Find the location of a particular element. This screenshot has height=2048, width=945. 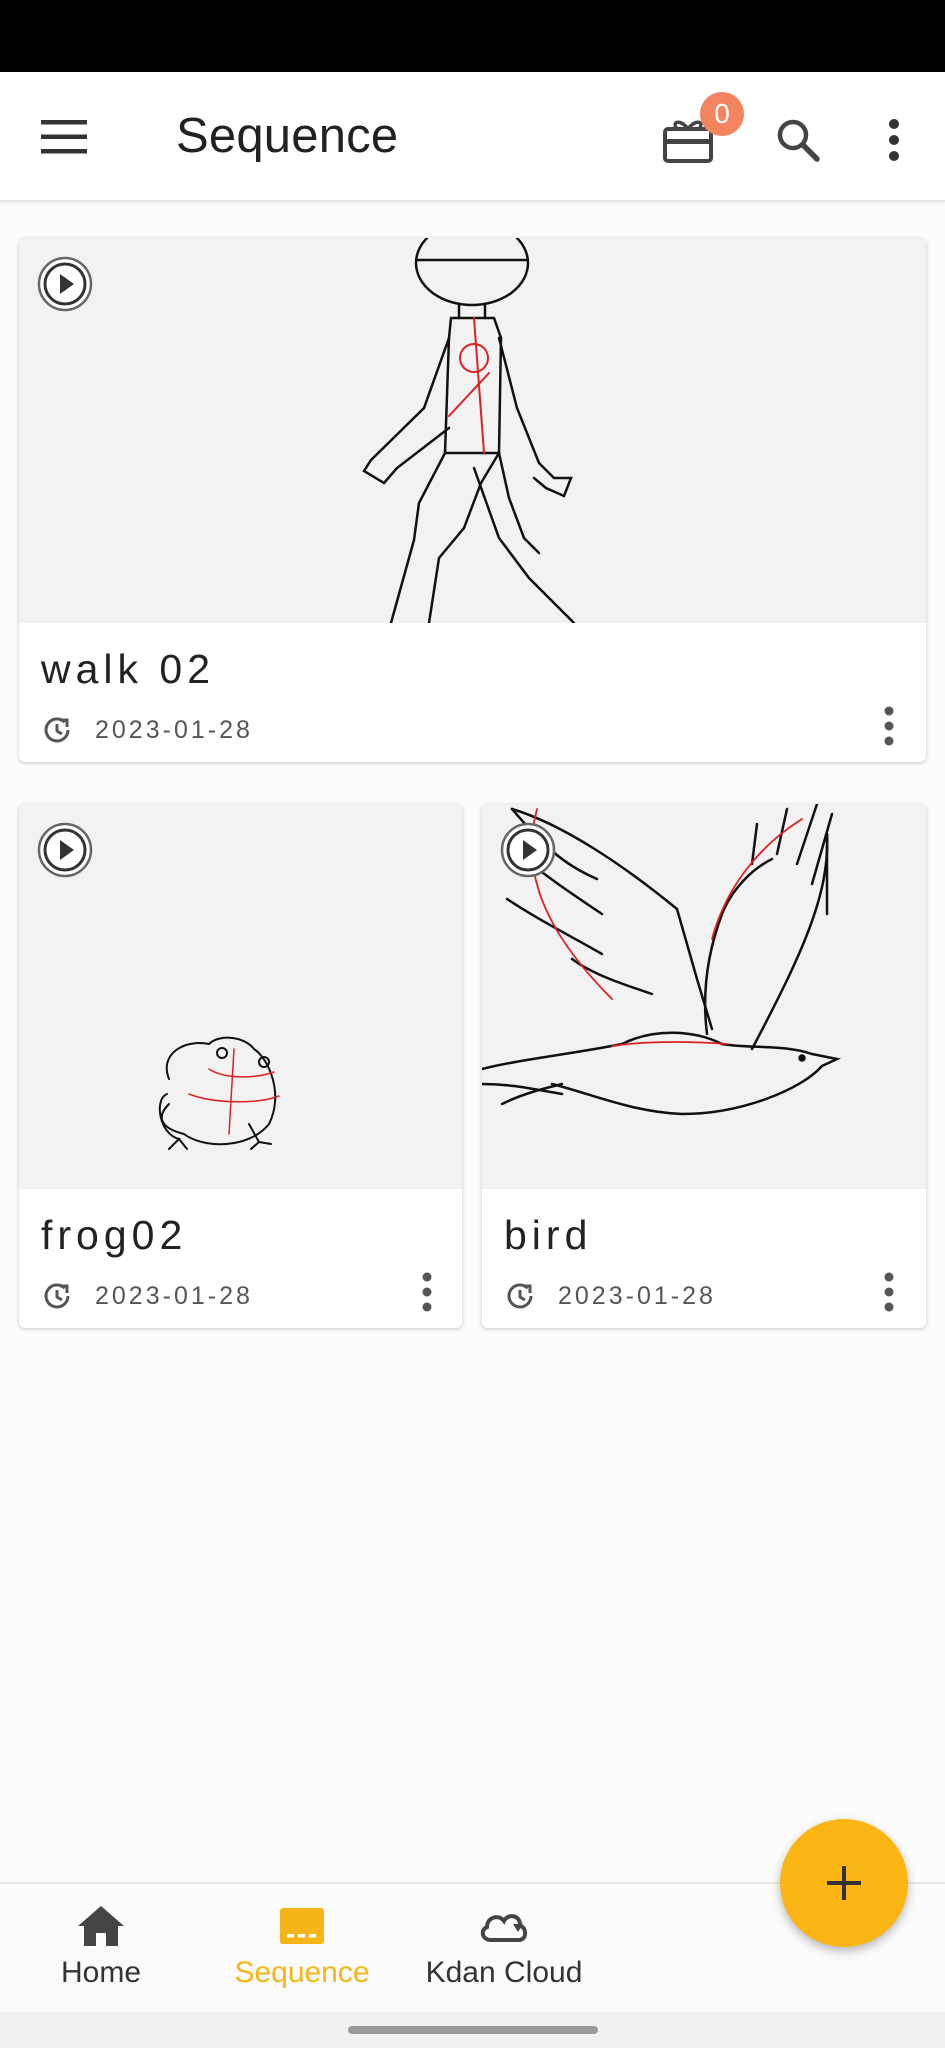

walk-sketch-image is located at coordinates (469, 430).